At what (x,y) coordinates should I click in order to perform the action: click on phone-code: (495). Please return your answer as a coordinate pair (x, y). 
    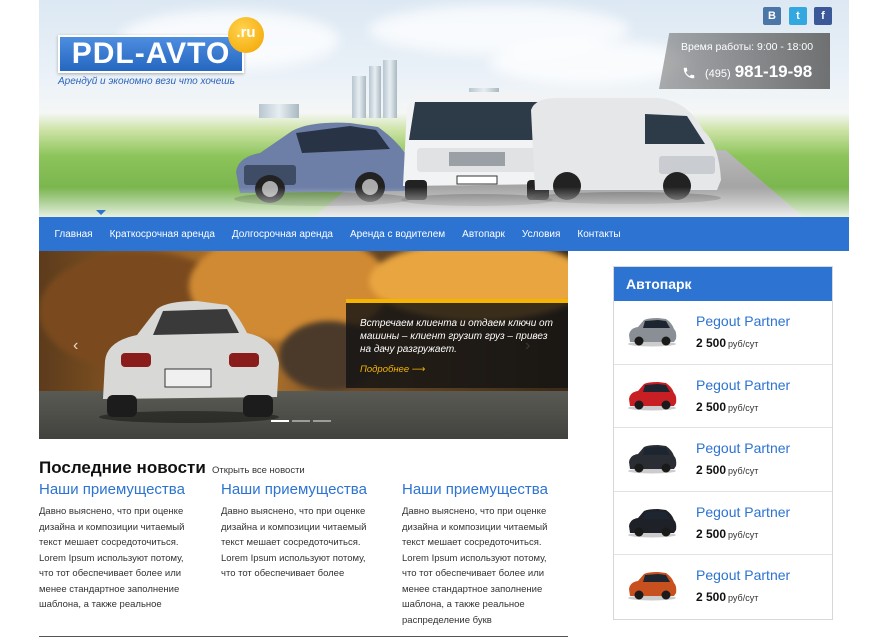
    Looking at the image, I should click on (718, 74).